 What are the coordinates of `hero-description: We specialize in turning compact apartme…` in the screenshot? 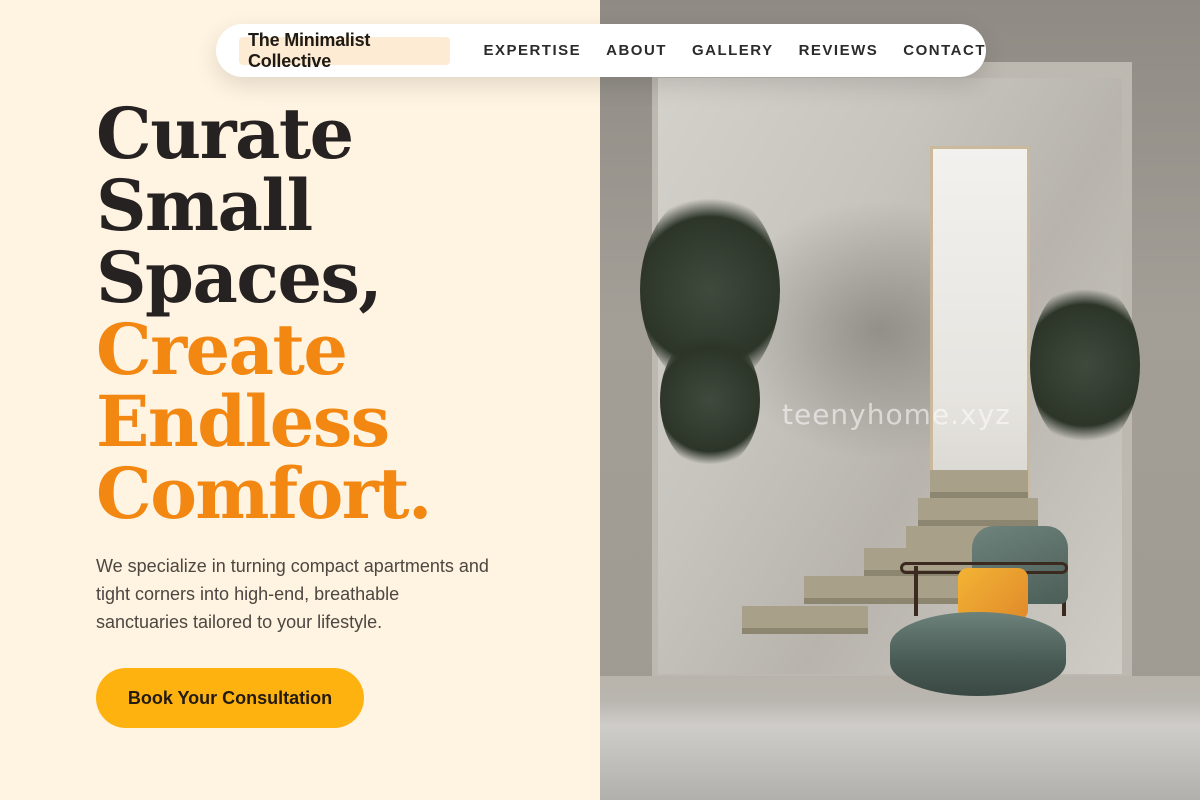 It's located at (292, 594).